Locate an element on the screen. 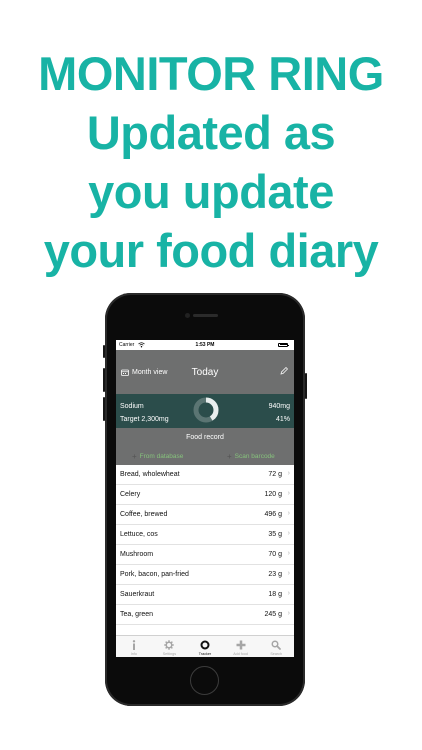 The image size is (422, 750). monitor-ring is located at coordinates (206, 410).